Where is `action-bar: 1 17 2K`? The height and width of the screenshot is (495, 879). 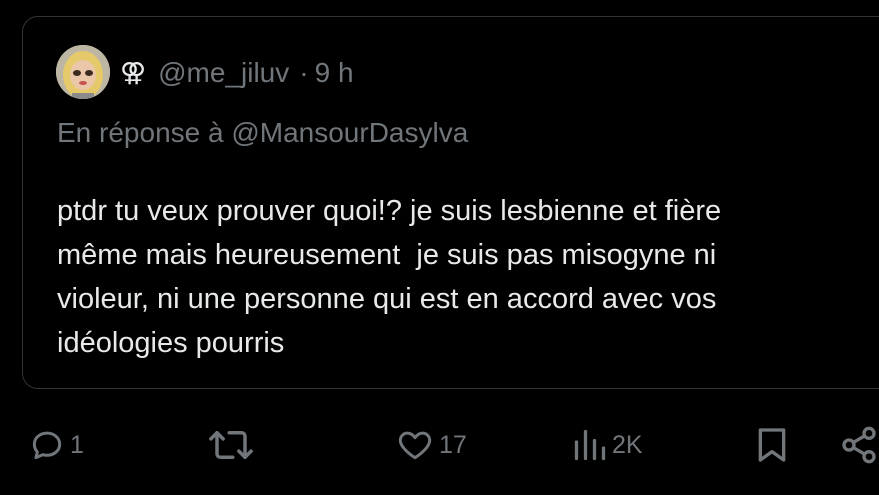
action-bar: 1 17 2K is located at coordinates (439, 445).